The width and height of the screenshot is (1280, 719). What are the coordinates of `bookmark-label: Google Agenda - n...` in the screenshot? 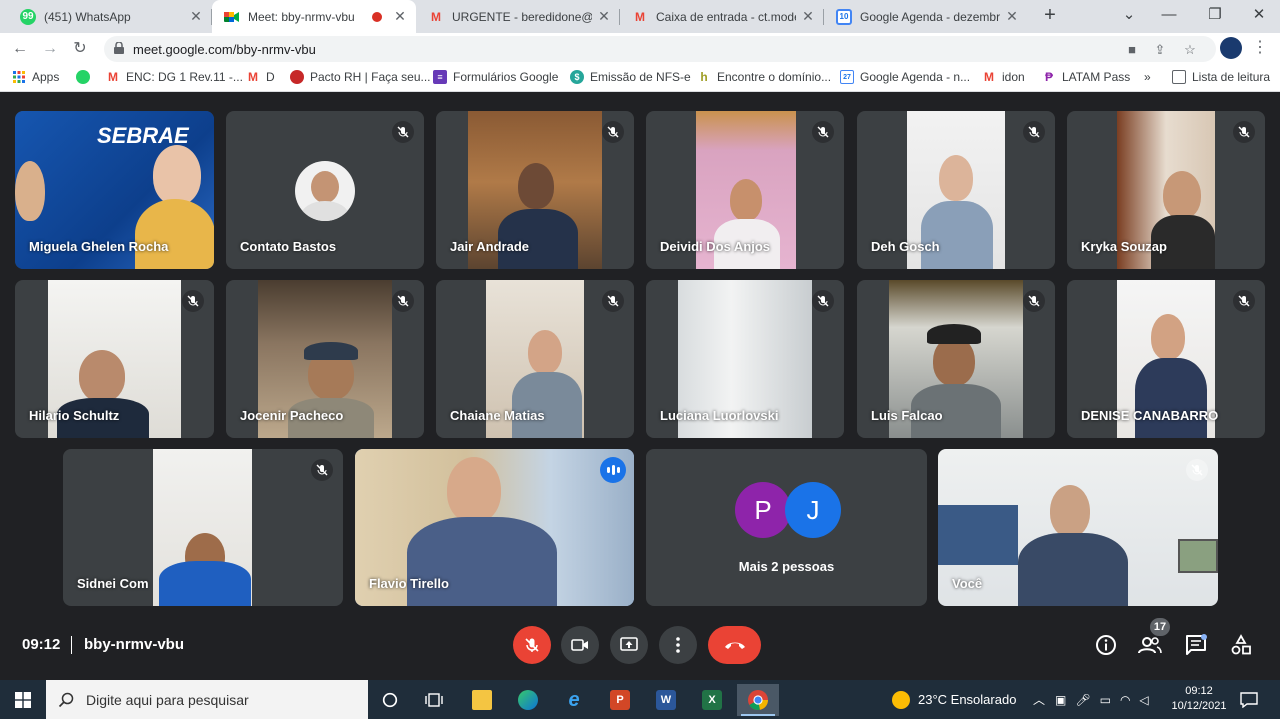 It's located at (915, 77).